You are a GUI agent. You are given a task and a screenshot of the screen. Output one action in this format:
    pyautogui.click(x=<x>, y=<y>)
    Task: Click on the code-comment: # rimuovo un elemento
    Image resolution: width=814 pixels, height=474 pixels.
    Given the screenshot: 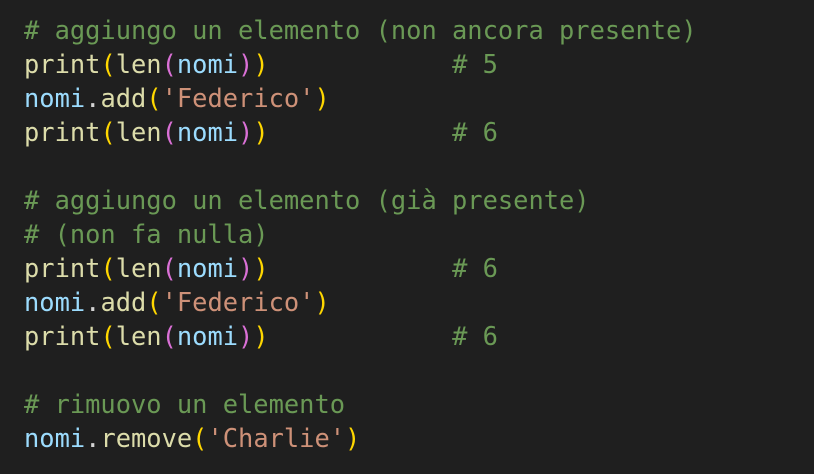 What is the action you would take?
    pyautogui.click(x=185, y=404)
    